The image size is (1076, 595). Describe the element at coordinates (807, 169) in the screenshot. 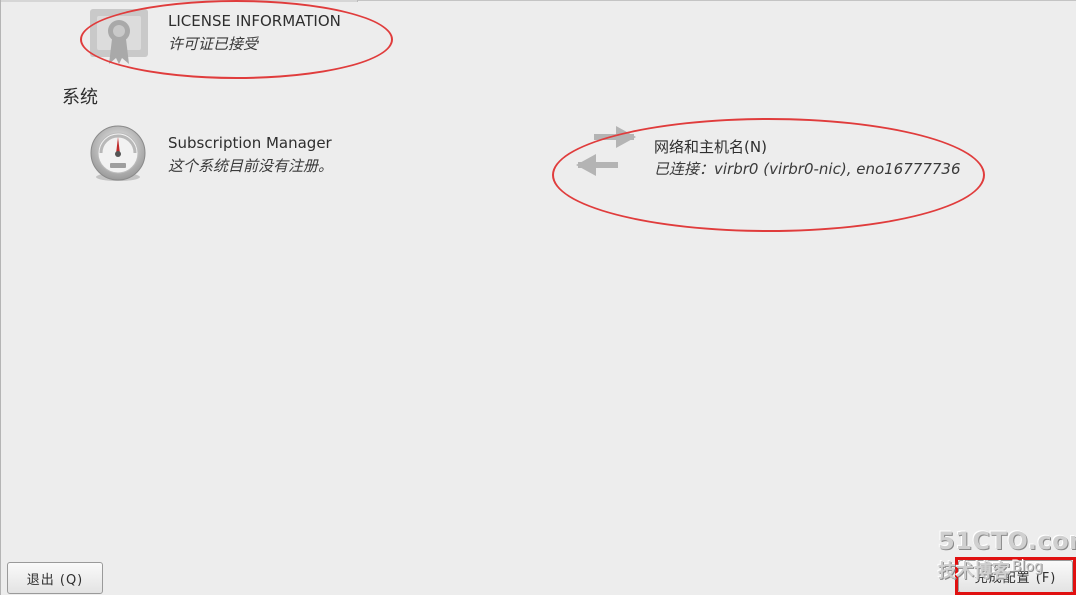

I see `network-status: 已连接：virbr0 (virbr0-nic), eno16777736` at that location.